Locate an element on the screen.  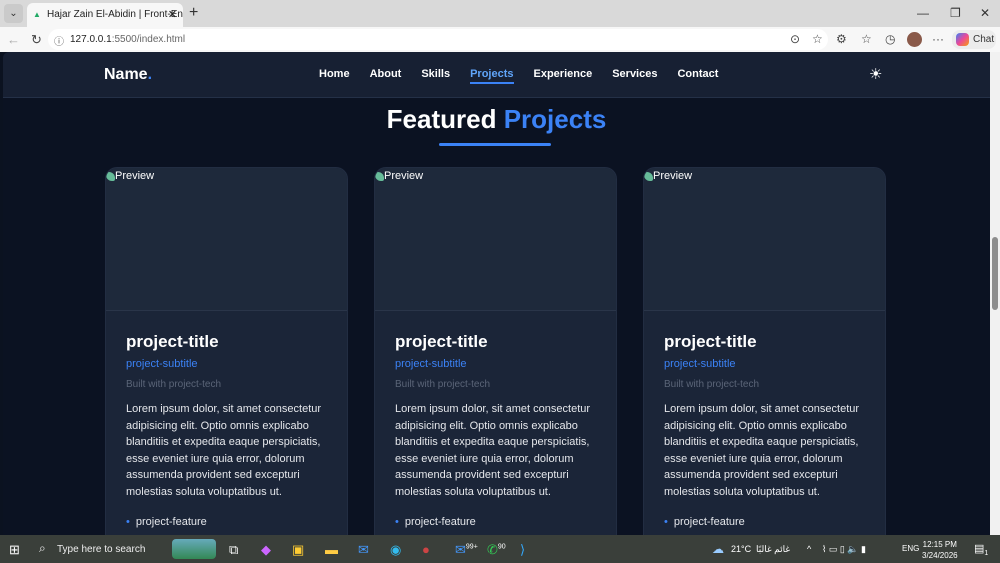
minimize-button: — is located at coordinates (923, 13).